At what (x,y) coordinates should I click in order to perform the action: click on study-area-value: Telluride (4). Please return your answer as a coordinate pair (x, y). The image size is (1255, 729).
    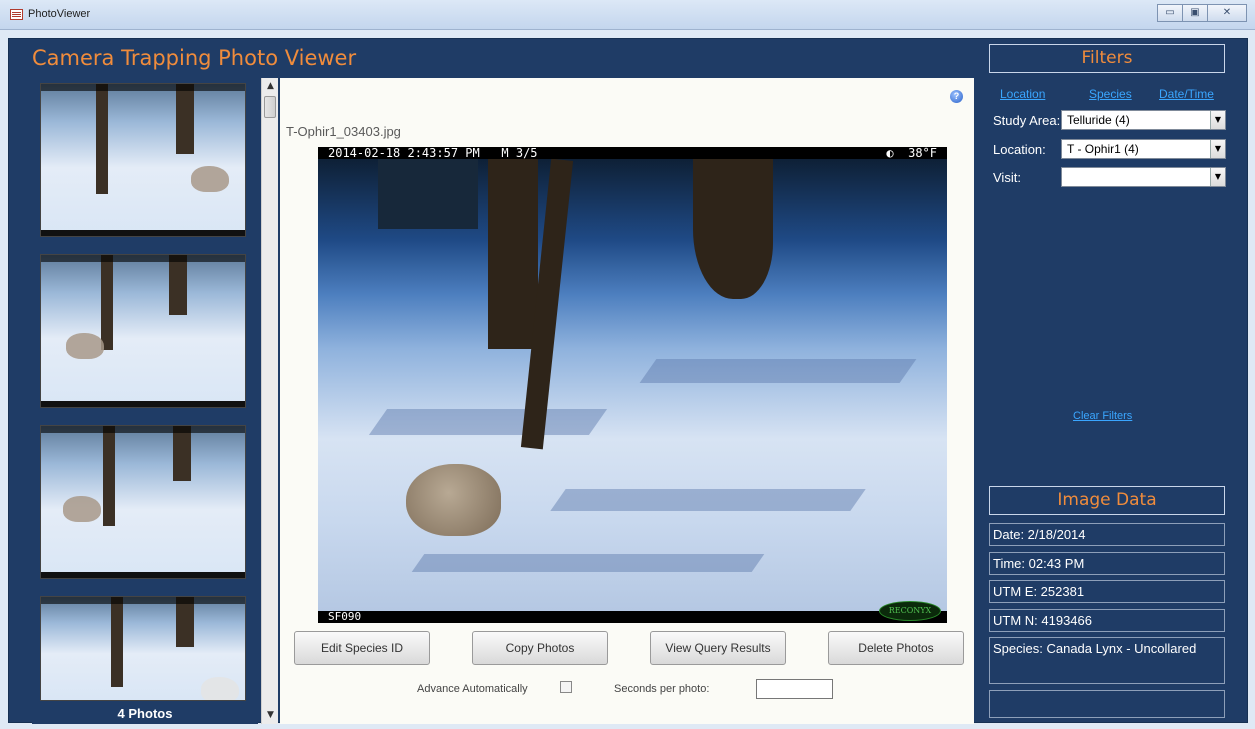
    Looking at the image, I should click on (1098, 120).